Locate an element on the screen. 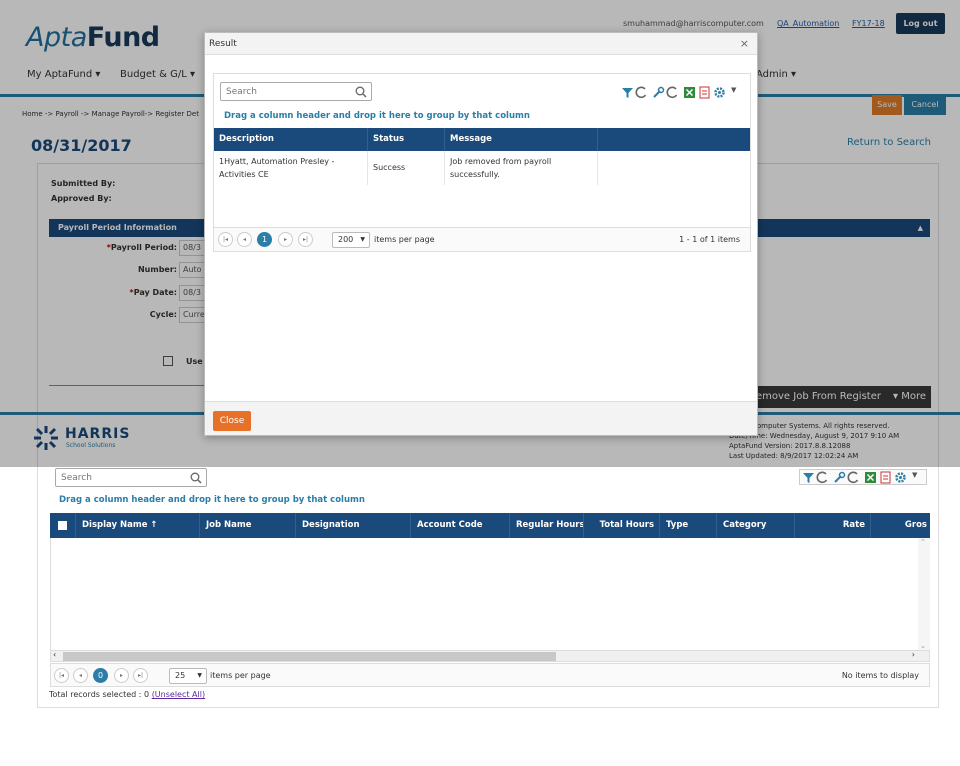 The height and width of the screenshot is (766, 960). current-page: 1 is located at coordinates (264, 239).